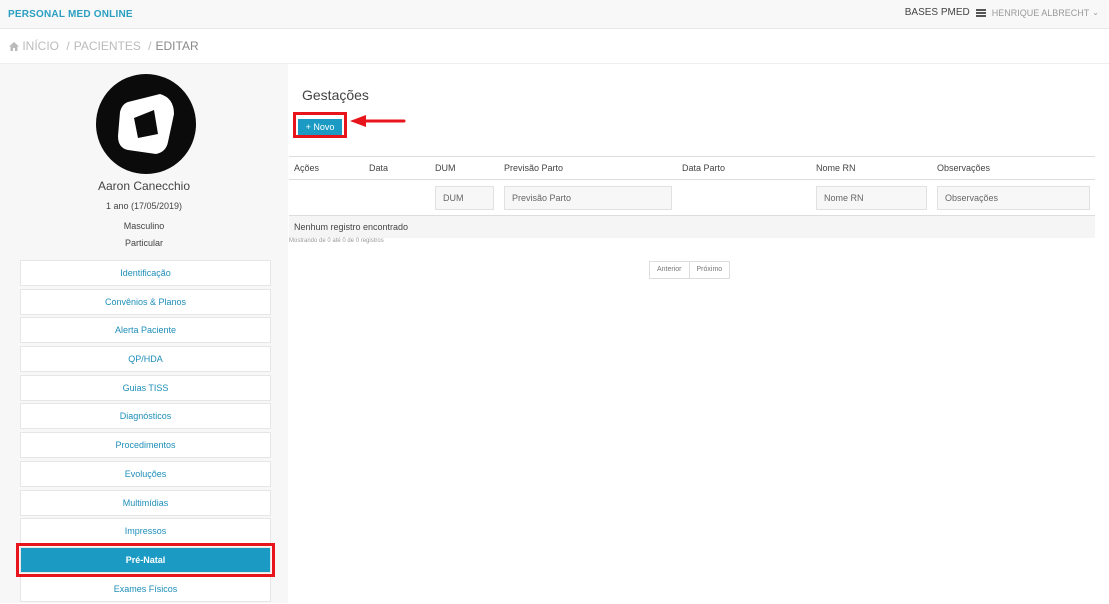 Image resolution: width=1109 pixels, height=604 pixels. I want to click on patient-sex: Masculino, so click(144, 226).